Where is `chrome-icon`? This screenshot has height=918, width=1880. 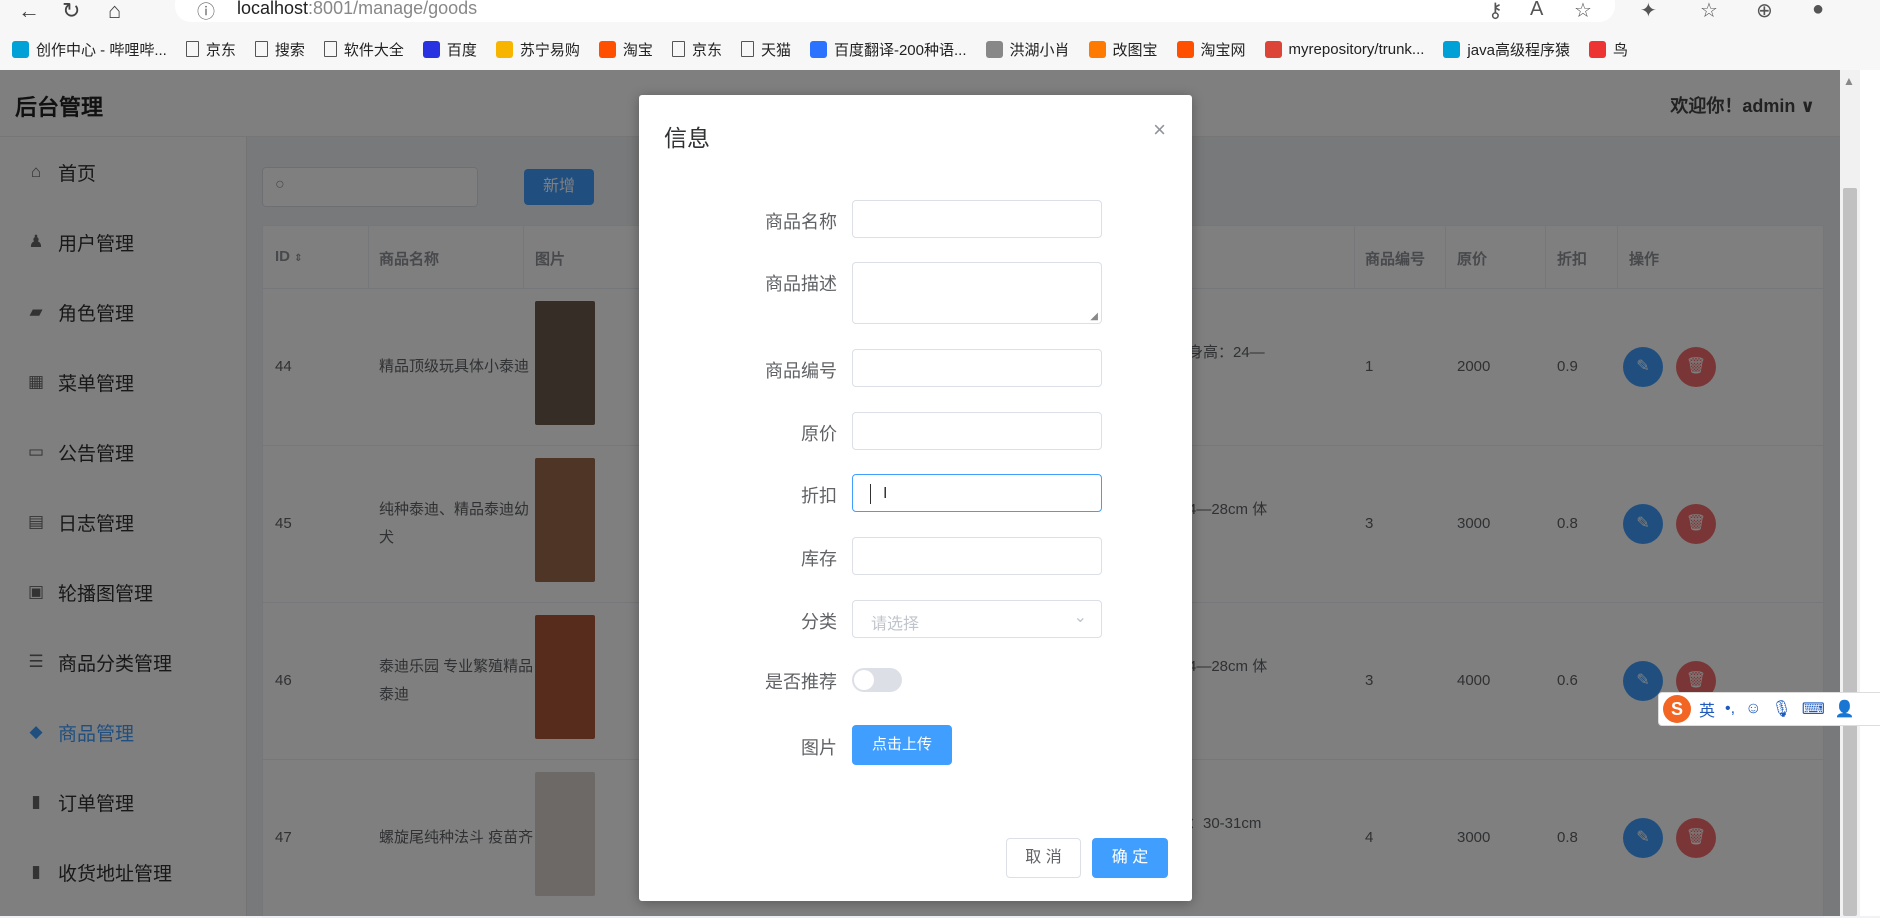 chrome-icon is located at coordinates (1273, 49).